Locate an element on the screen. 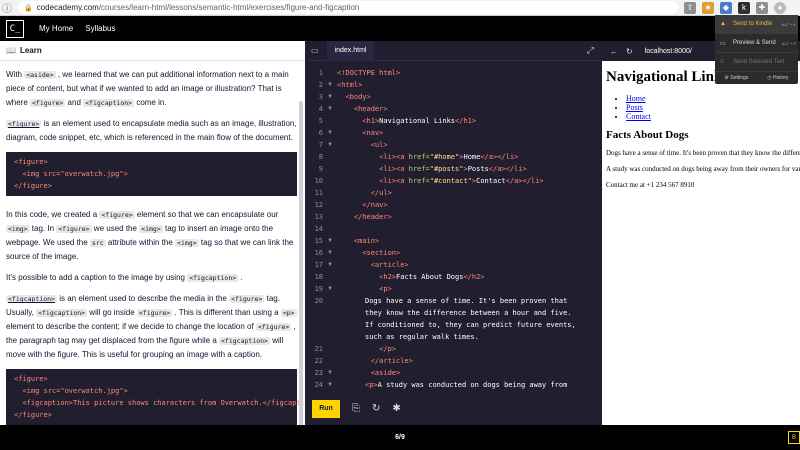 The height and width of the screenshot is (450, 800). reset-icon: ↻ is located at coordinates (376, 408).